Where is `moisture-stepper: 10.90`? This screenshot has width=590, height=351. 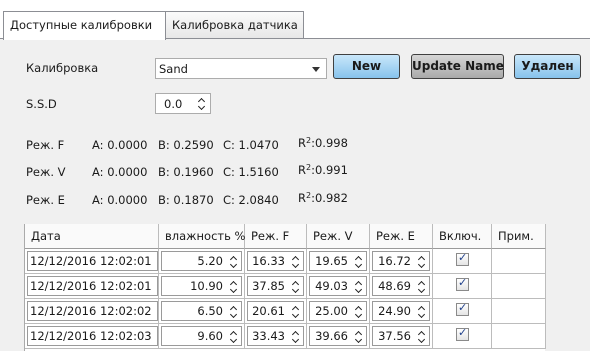 moisture-stepper: 10.90 is located at coordinates (201, 286).